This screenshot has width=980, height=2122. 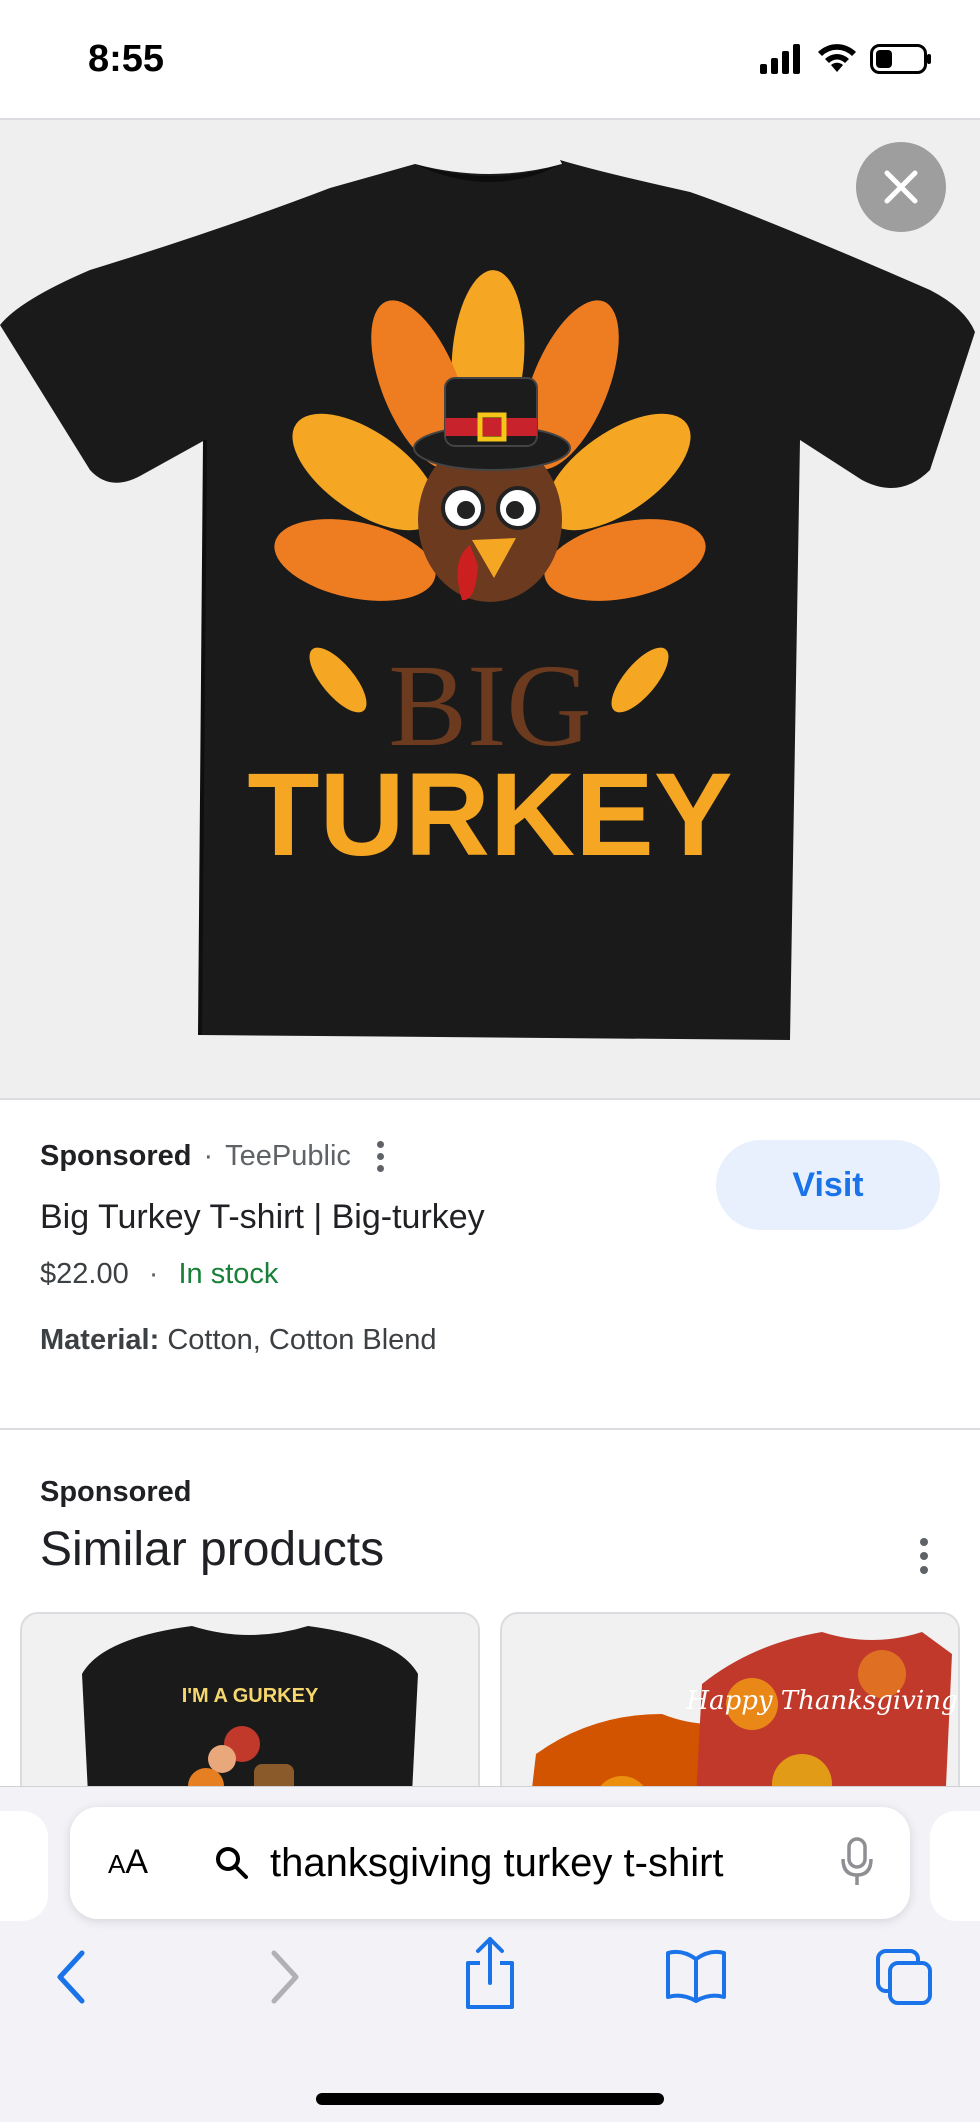 I want to click on next-tab-preview, so click(x=955, y=1866).